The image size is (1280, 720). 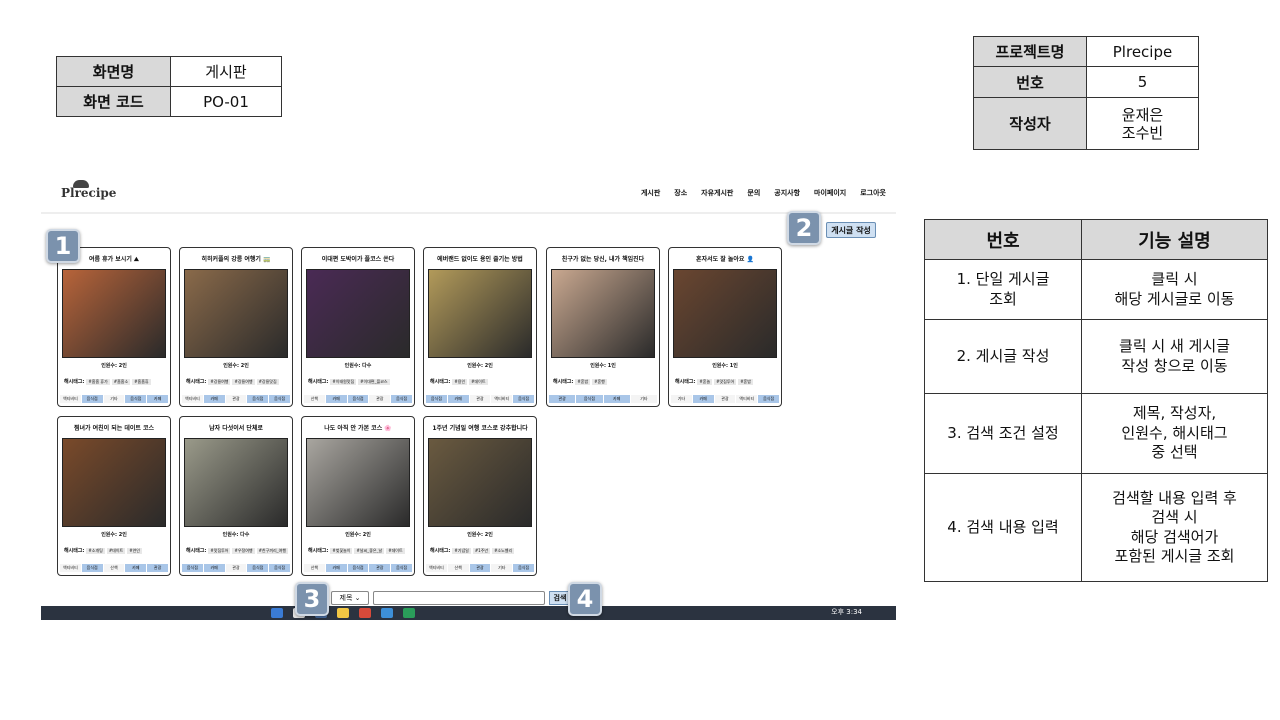 I want to click on write-post-button: 게시글 작성, so click(x=851, y=230).